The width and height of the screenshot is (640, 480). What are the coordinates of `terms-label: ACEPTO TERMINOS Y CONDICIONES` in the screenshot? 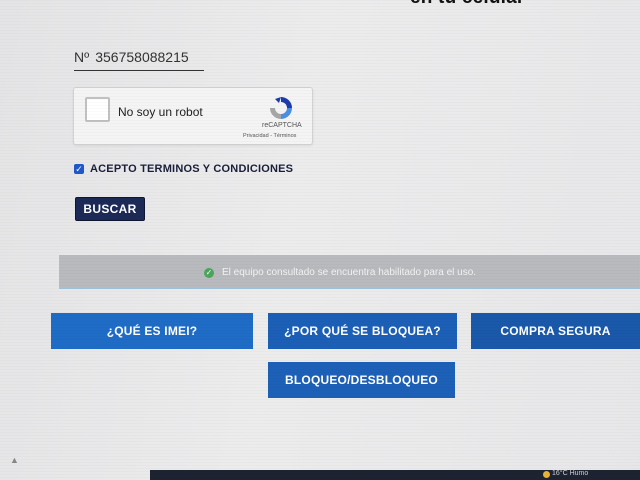 It's located at (192, 169).